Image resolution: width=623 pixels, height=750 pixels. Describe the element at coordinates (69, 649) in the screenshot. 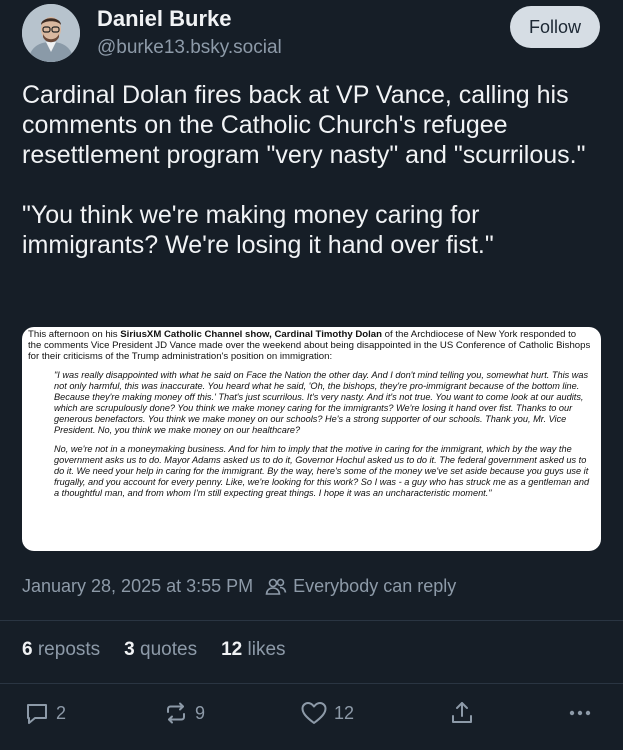

I see `reposts-label: reposts` at that location.